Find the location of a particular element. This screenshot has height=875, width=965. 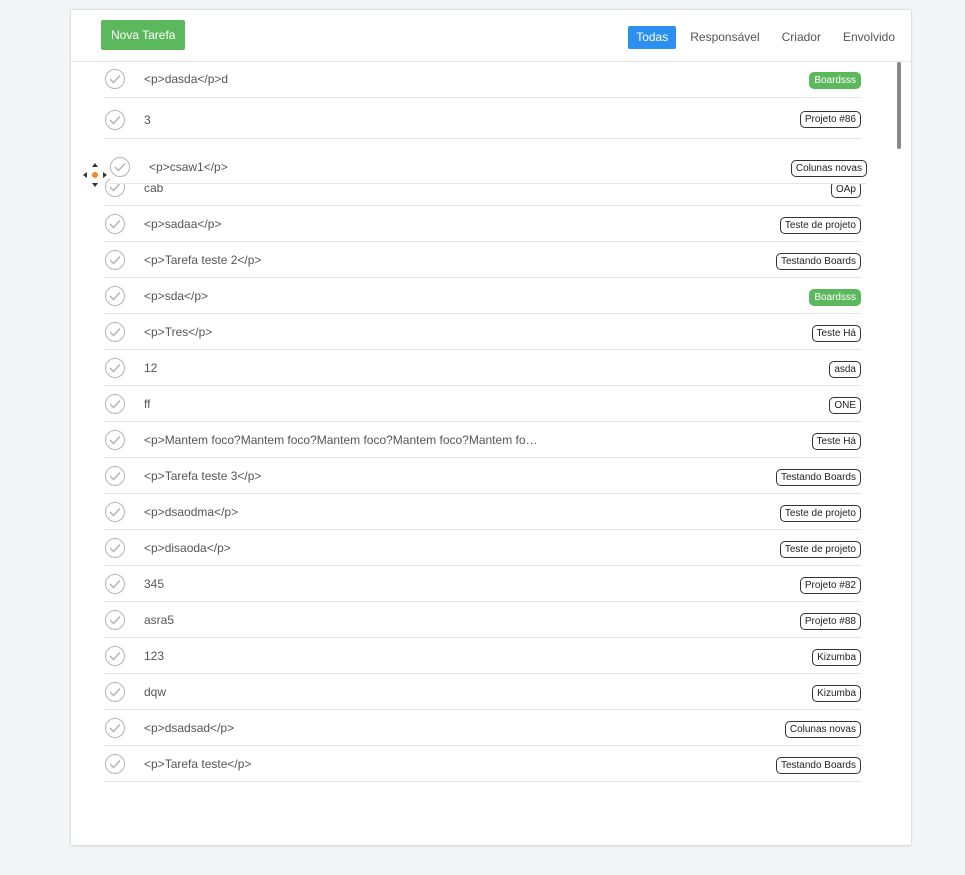

task-row: <p>Tarefa teste 3</p> Testando Boards is located at coordinates (482, 476).